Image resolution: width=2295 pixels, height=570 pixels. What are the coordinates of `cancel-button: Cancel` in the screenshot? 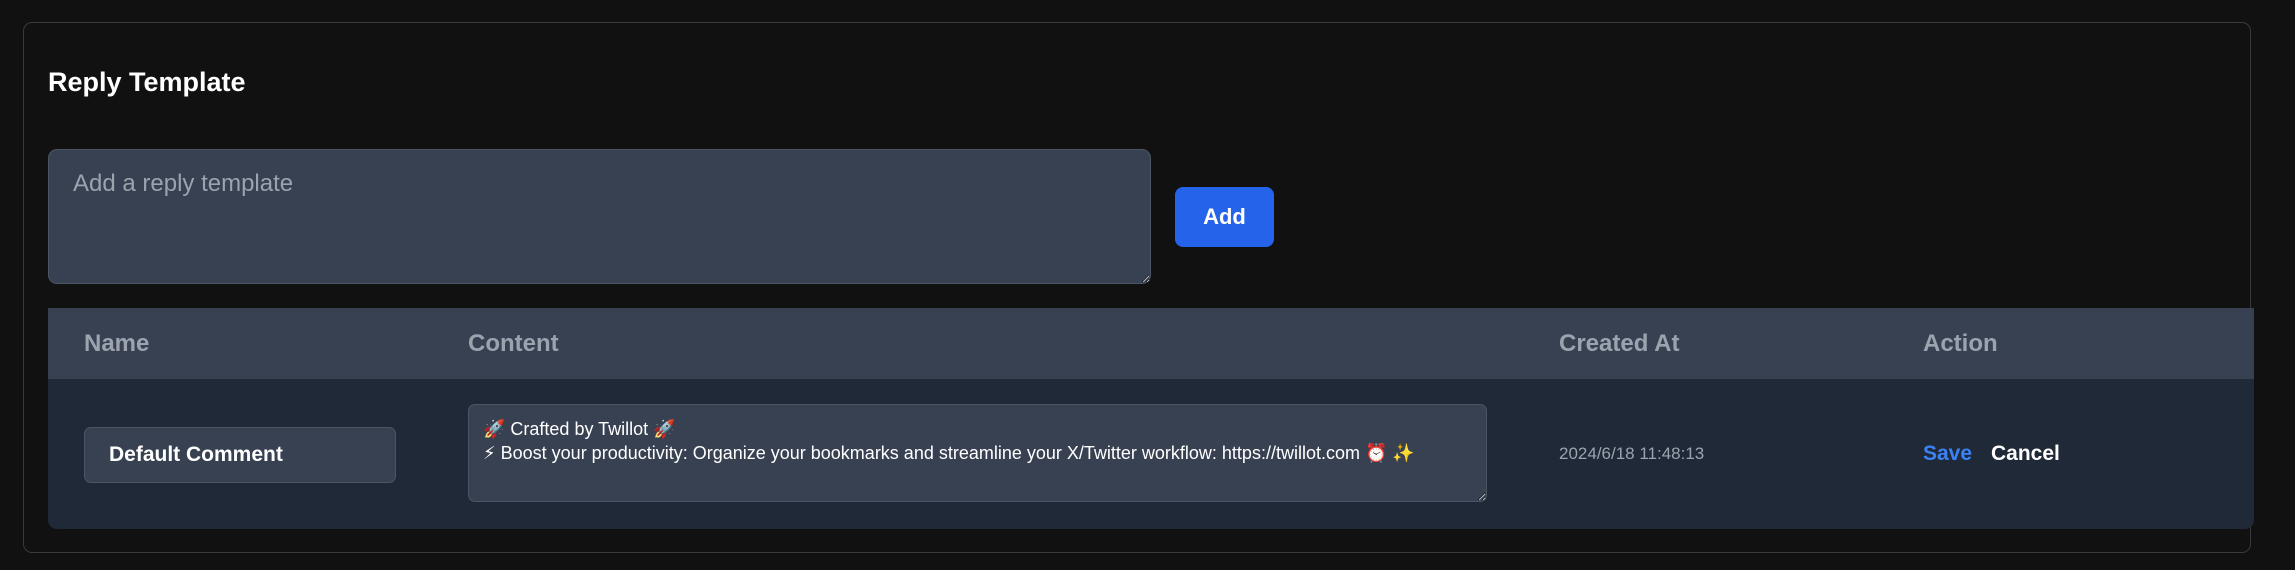 It's located at (2025, 454).